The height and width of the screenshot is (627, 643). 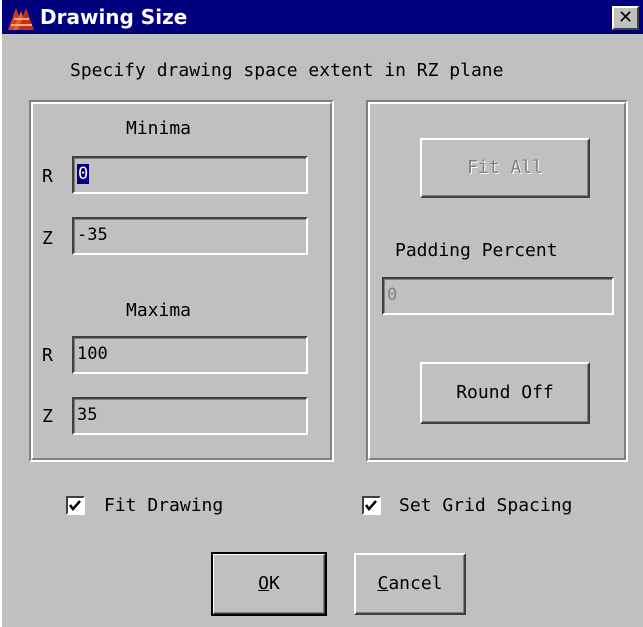 I want to click on maxima-z-input: 35, so click(x=190, y=416).